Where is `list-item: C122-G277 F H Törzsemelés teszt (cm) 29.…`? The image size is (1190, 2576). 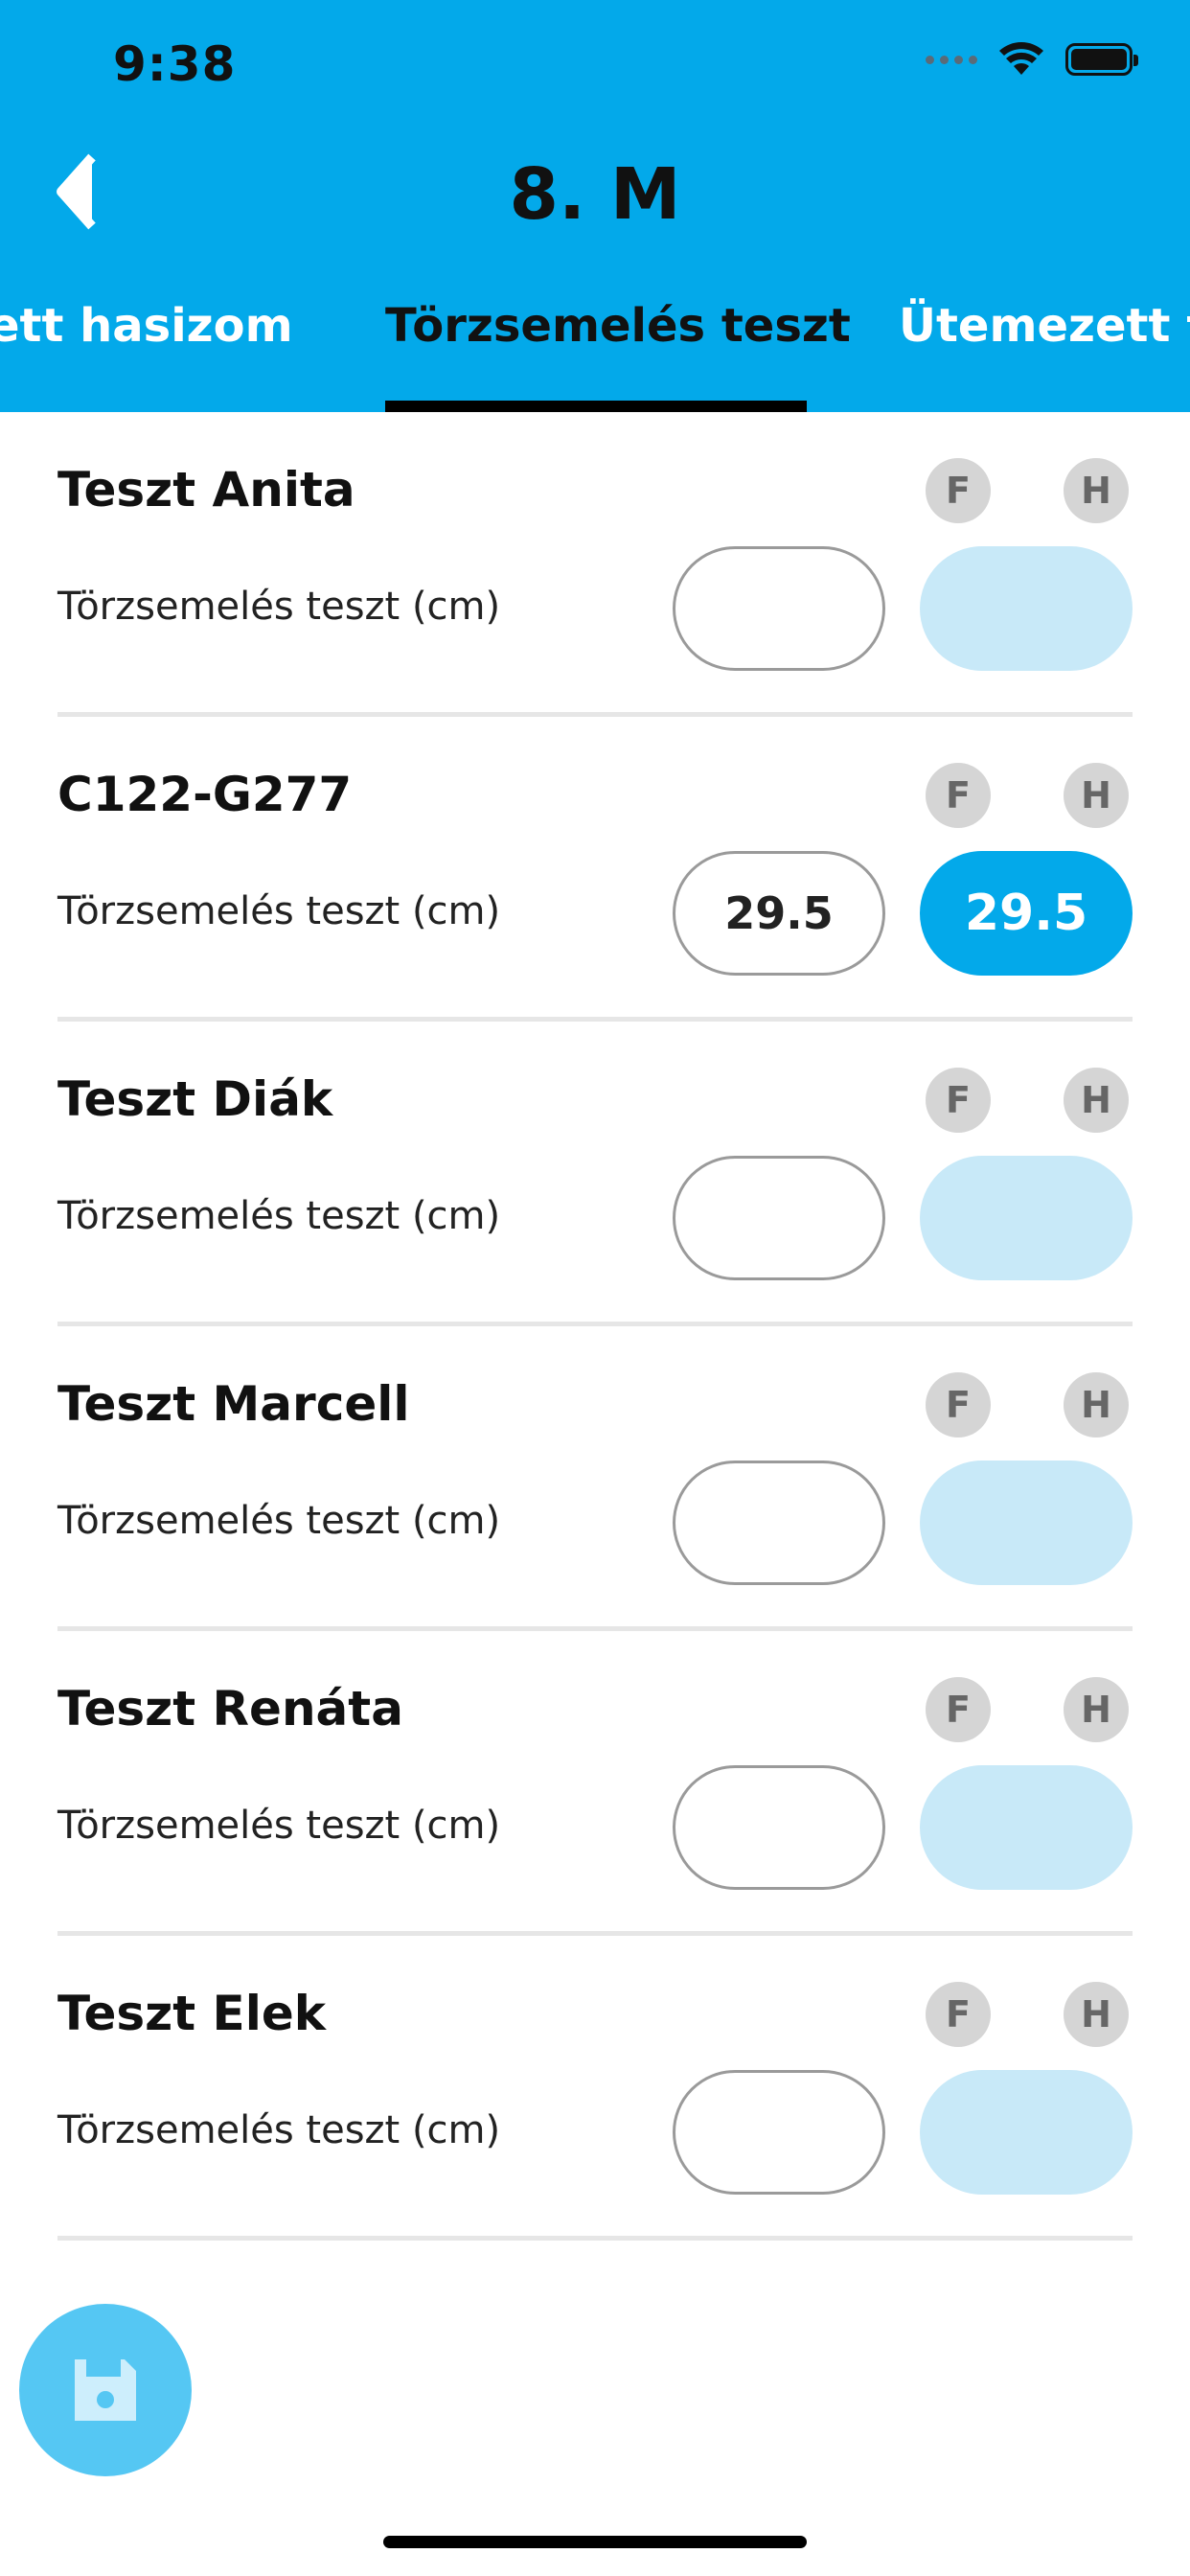
list-item: C122-G277 F H Törzsemelés teszt (cm) 29.… is located at coordinates (595, 869).